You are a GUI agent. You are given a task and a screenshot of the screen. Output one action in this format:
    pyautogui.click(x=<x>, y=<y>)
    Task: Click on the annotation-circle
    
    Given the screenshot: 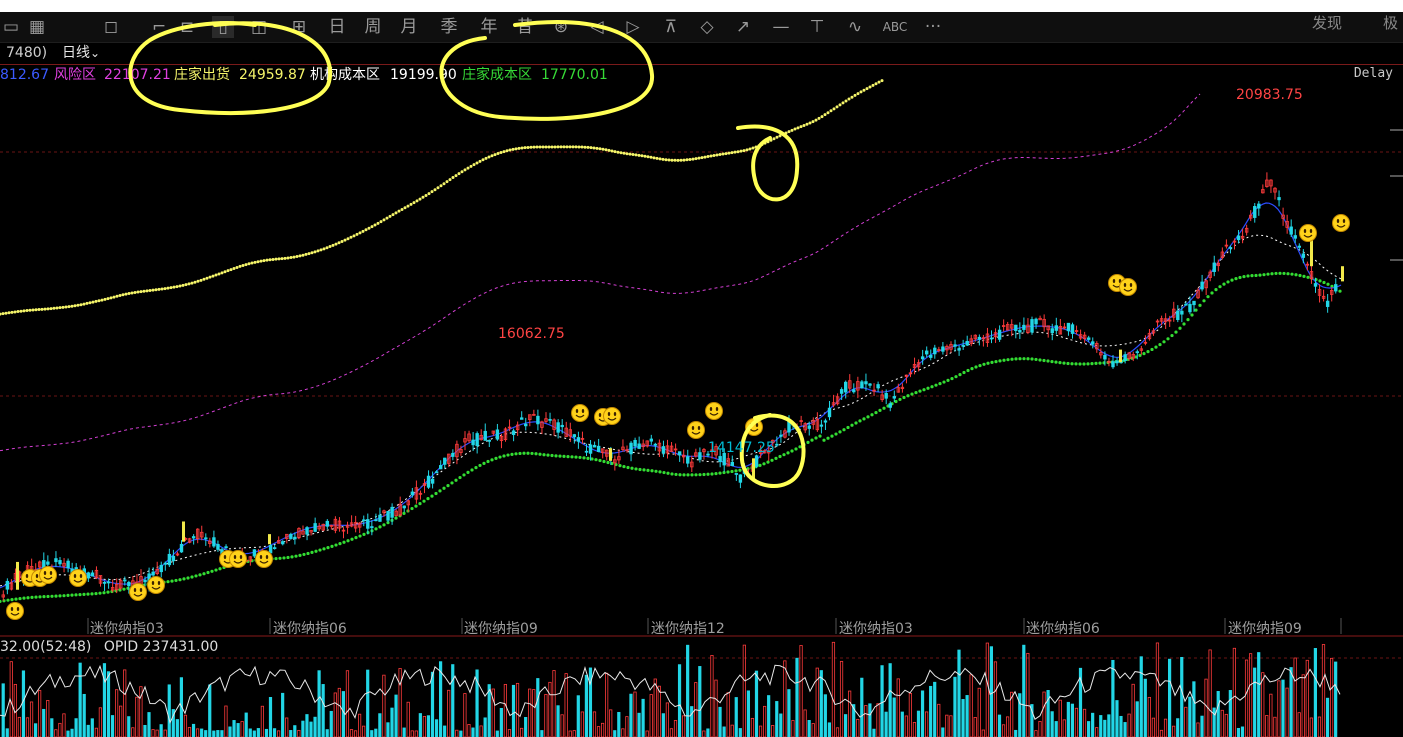 What is the action you would take?
    pyautogui.click(x=547, y=70)
    